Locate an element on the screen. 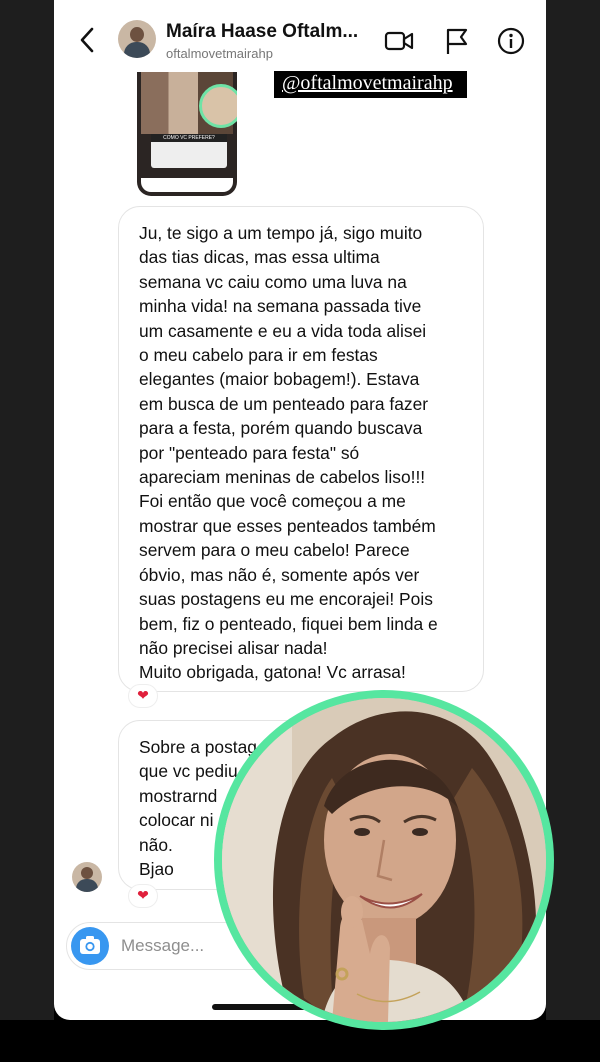 This screenshot has height=1062, width=600. shared-post-thumbnail: COMO VC PREFERE? is located at coordinates (187, 134).